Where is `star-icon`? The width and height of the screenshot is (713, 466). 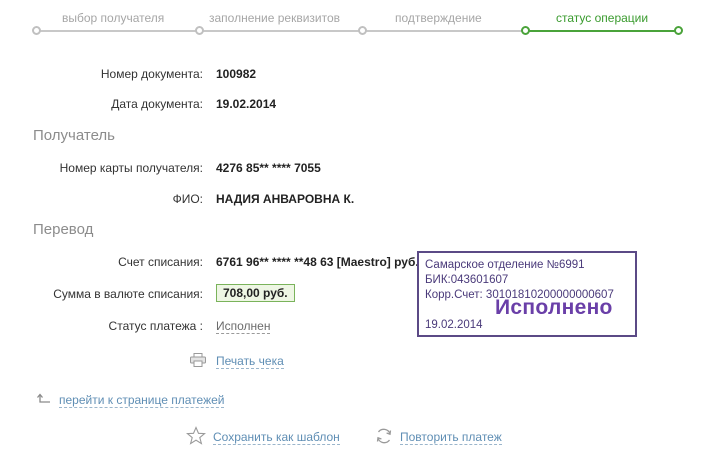 star-icon is located at coordinates (196, 437).